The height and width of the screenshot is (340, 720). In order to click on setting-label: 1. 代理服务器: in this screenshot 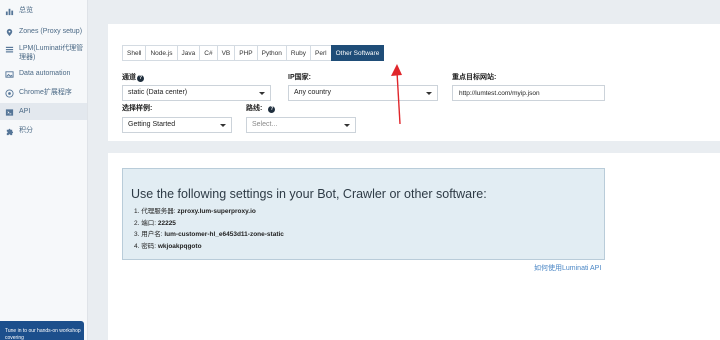, I will do `click(156, 211)`.